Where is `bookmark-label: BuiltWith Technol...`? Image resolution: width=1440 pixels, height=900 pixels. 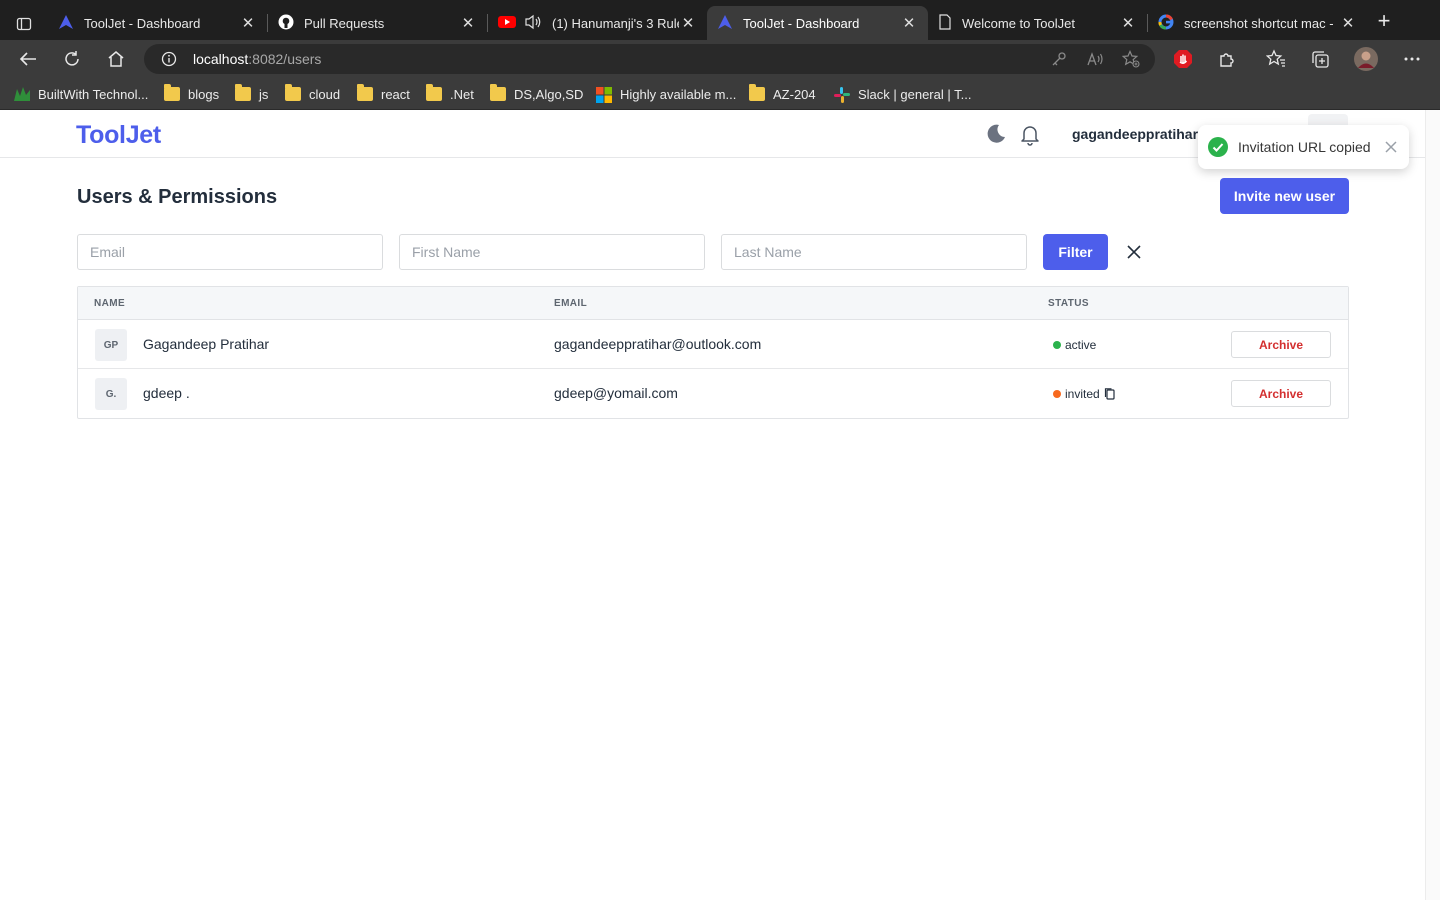 bookmark-label: BuiltWith Technol... is located at coordinates (93, 94).